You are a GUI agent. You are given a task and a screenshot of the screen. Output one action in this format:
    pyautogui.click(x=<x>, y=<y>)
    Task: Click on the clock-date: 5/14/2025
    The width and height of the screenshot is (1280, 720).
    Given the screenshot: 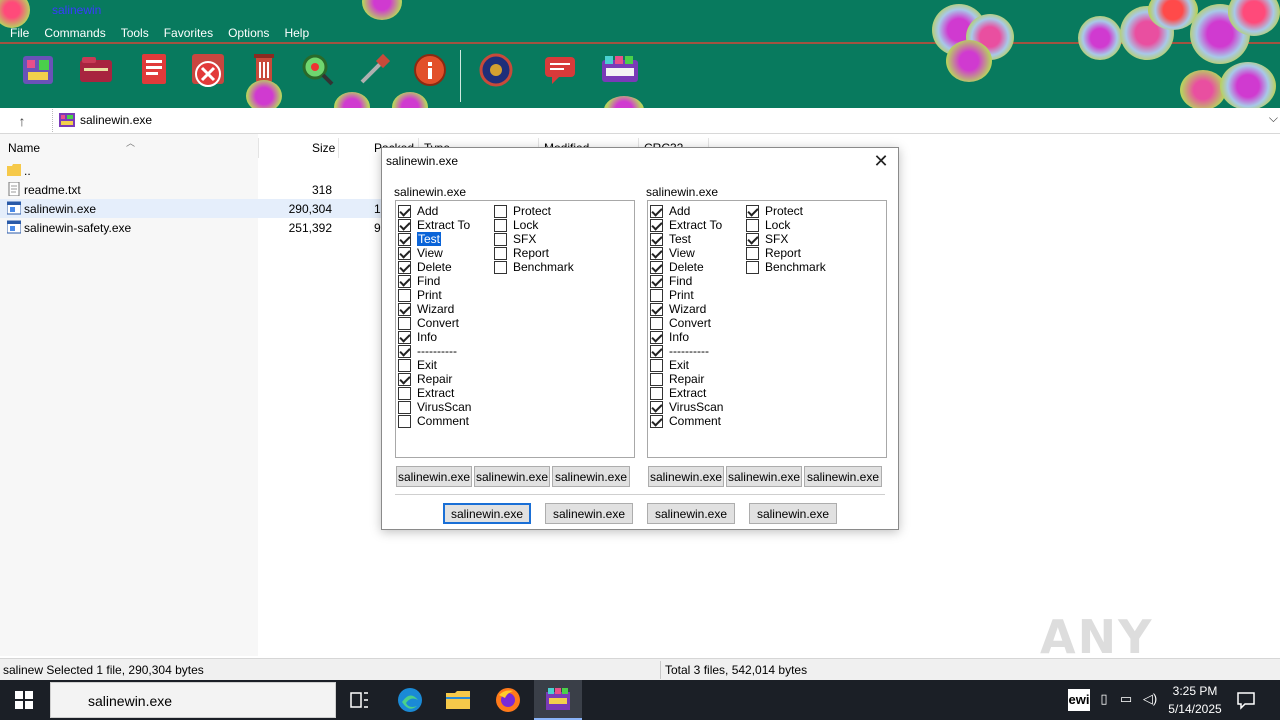 What is the action you would take?
    pyautogui.click(x=1195, y=709)
    